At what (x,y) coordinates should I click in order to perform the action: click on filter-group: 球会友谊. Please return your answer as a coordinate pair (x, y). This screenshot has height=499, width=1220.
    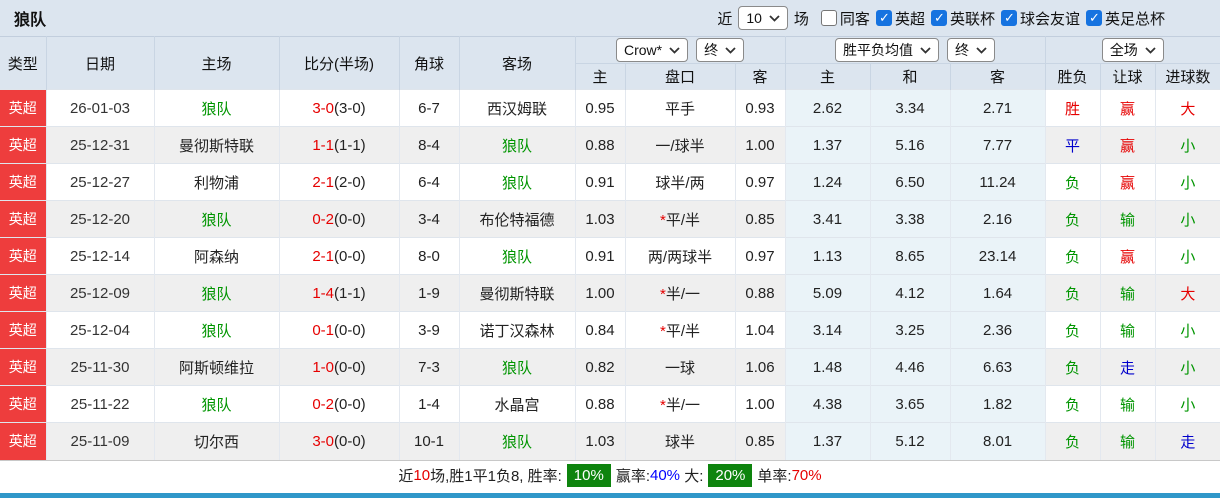
    Looking at the image, I should click on (1040, 18).